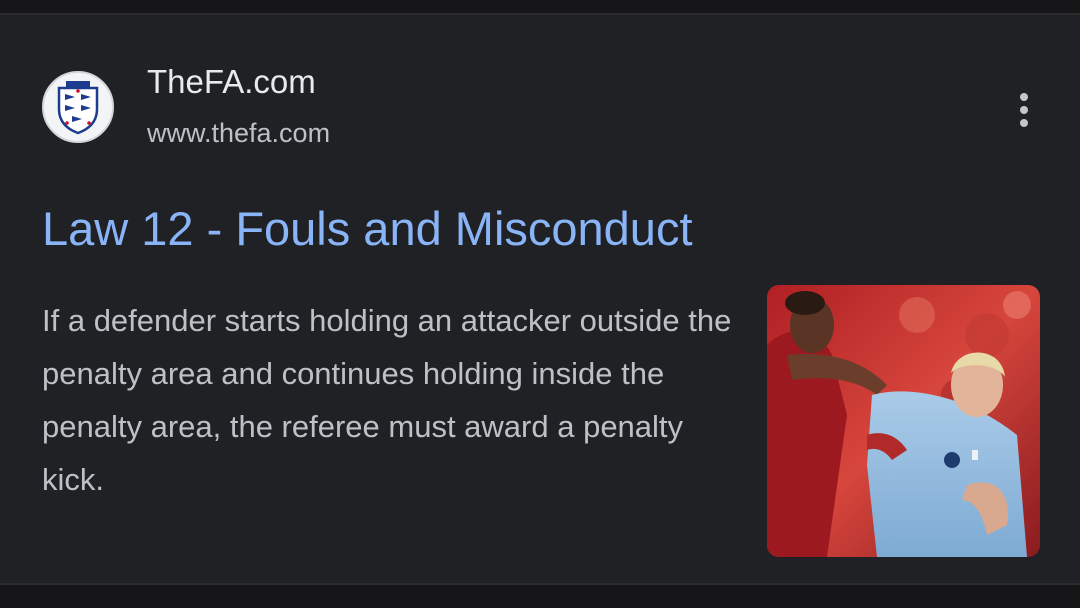 The width and height of the screenshot is (1080, 608). I want to click on site-name: TheFA.com, so click(231, 82).